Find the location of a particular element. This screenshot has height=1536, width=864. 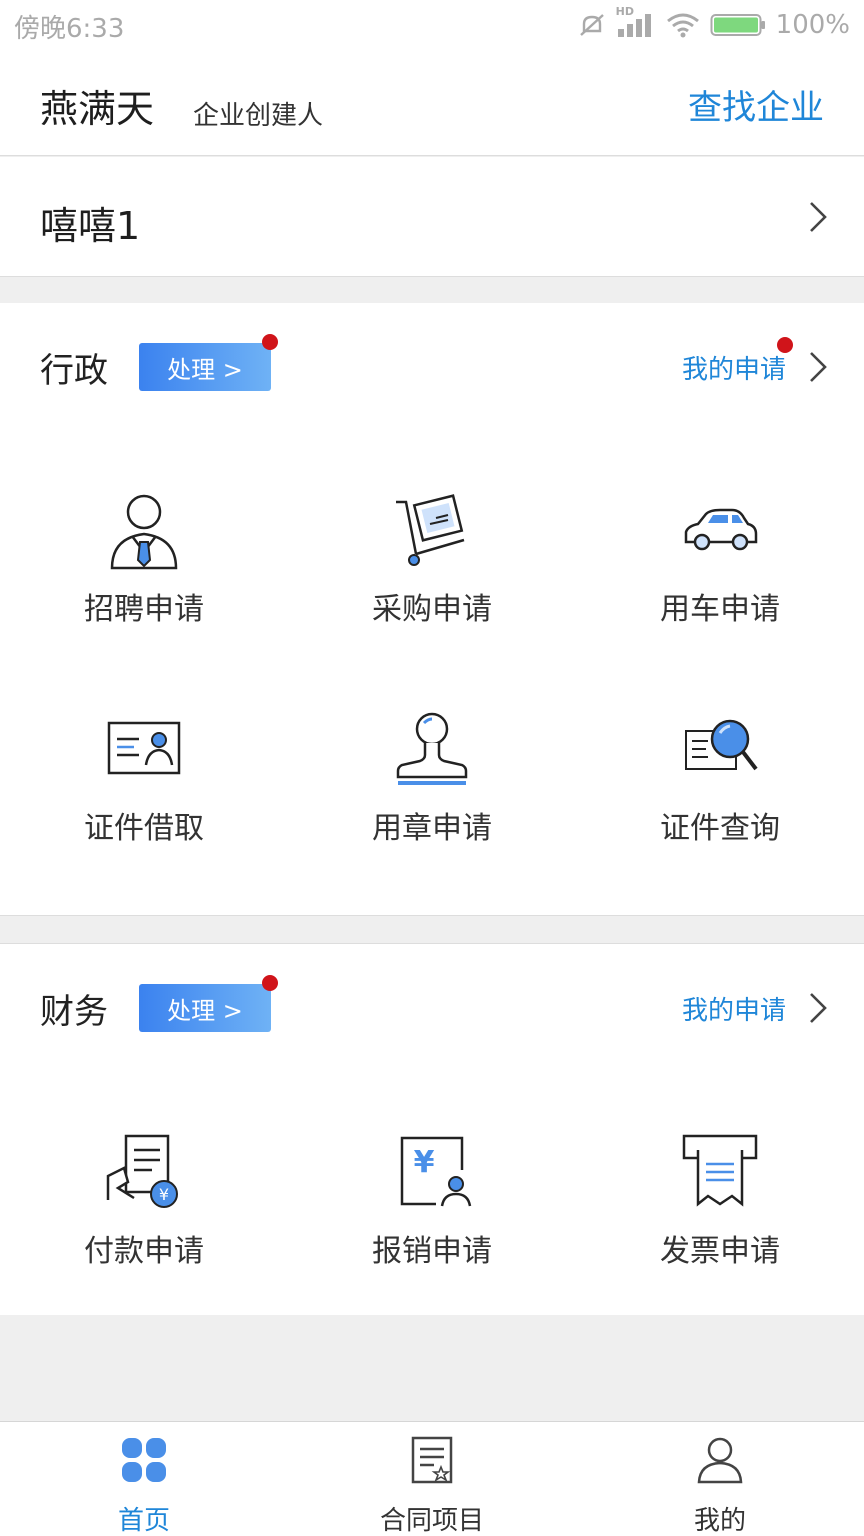

signal-icon is located at coordinates (634, 25).